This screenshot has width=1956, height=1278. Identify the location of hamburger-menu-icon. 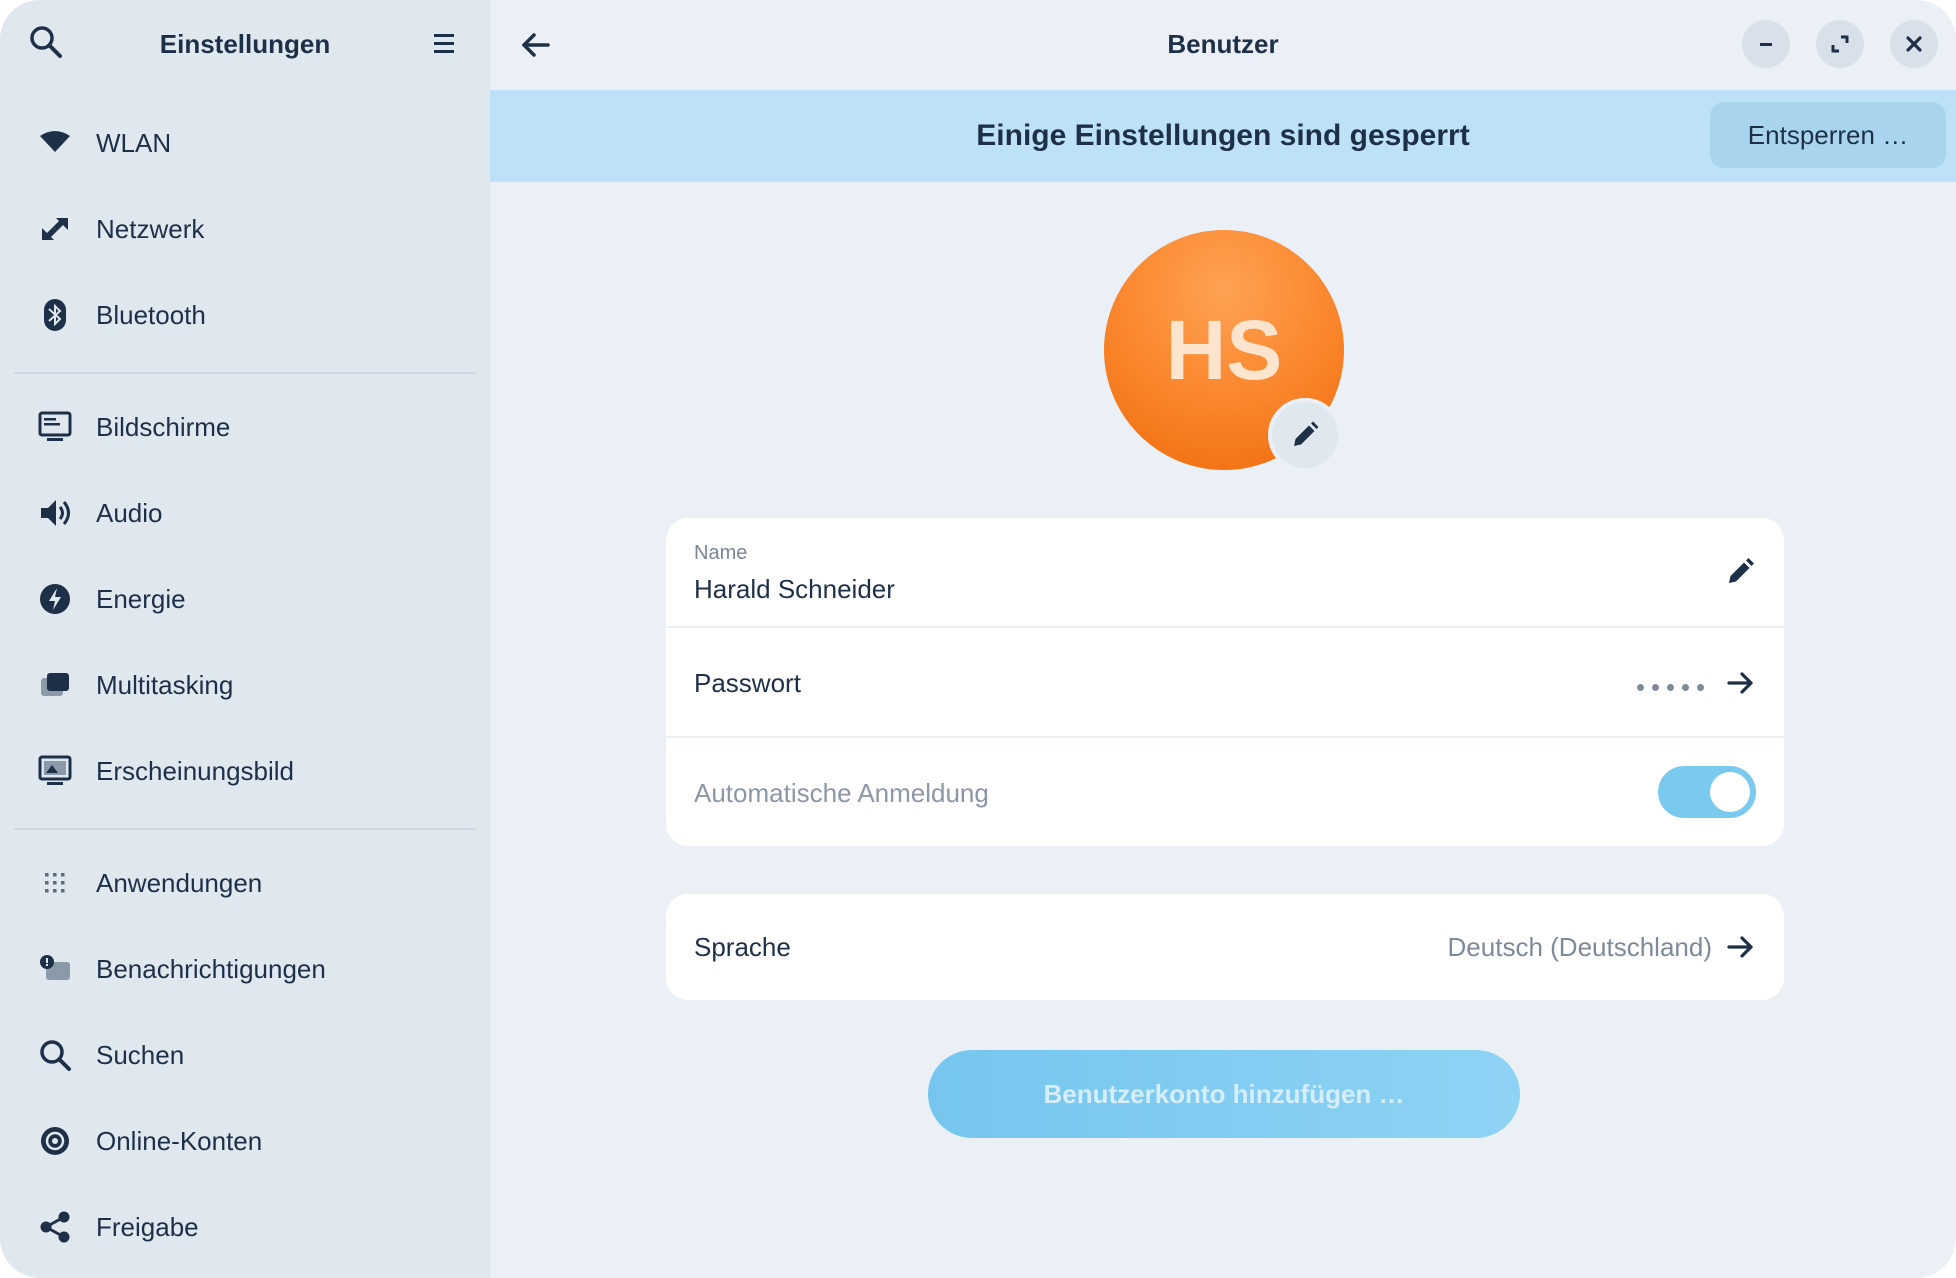
(444, 43).